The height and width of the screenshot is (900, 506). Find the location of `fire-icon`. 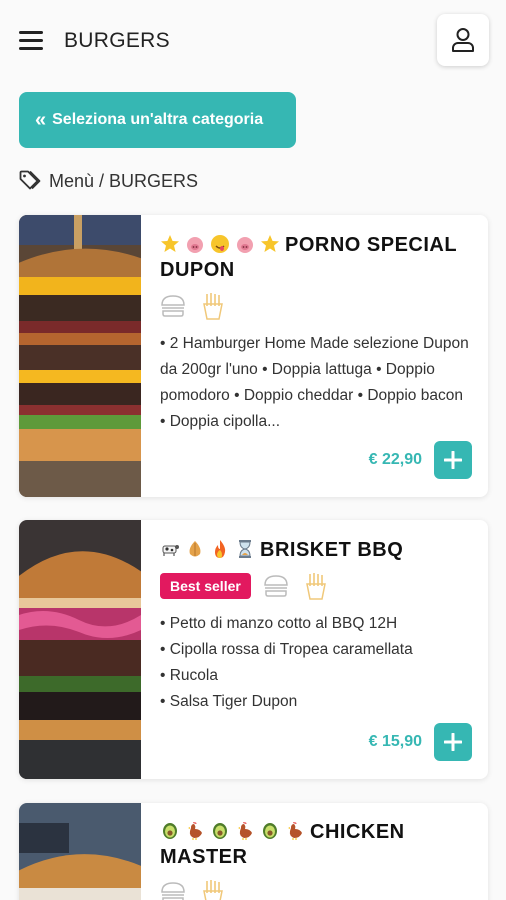

fire-icon is located at coordinates (220, 549).